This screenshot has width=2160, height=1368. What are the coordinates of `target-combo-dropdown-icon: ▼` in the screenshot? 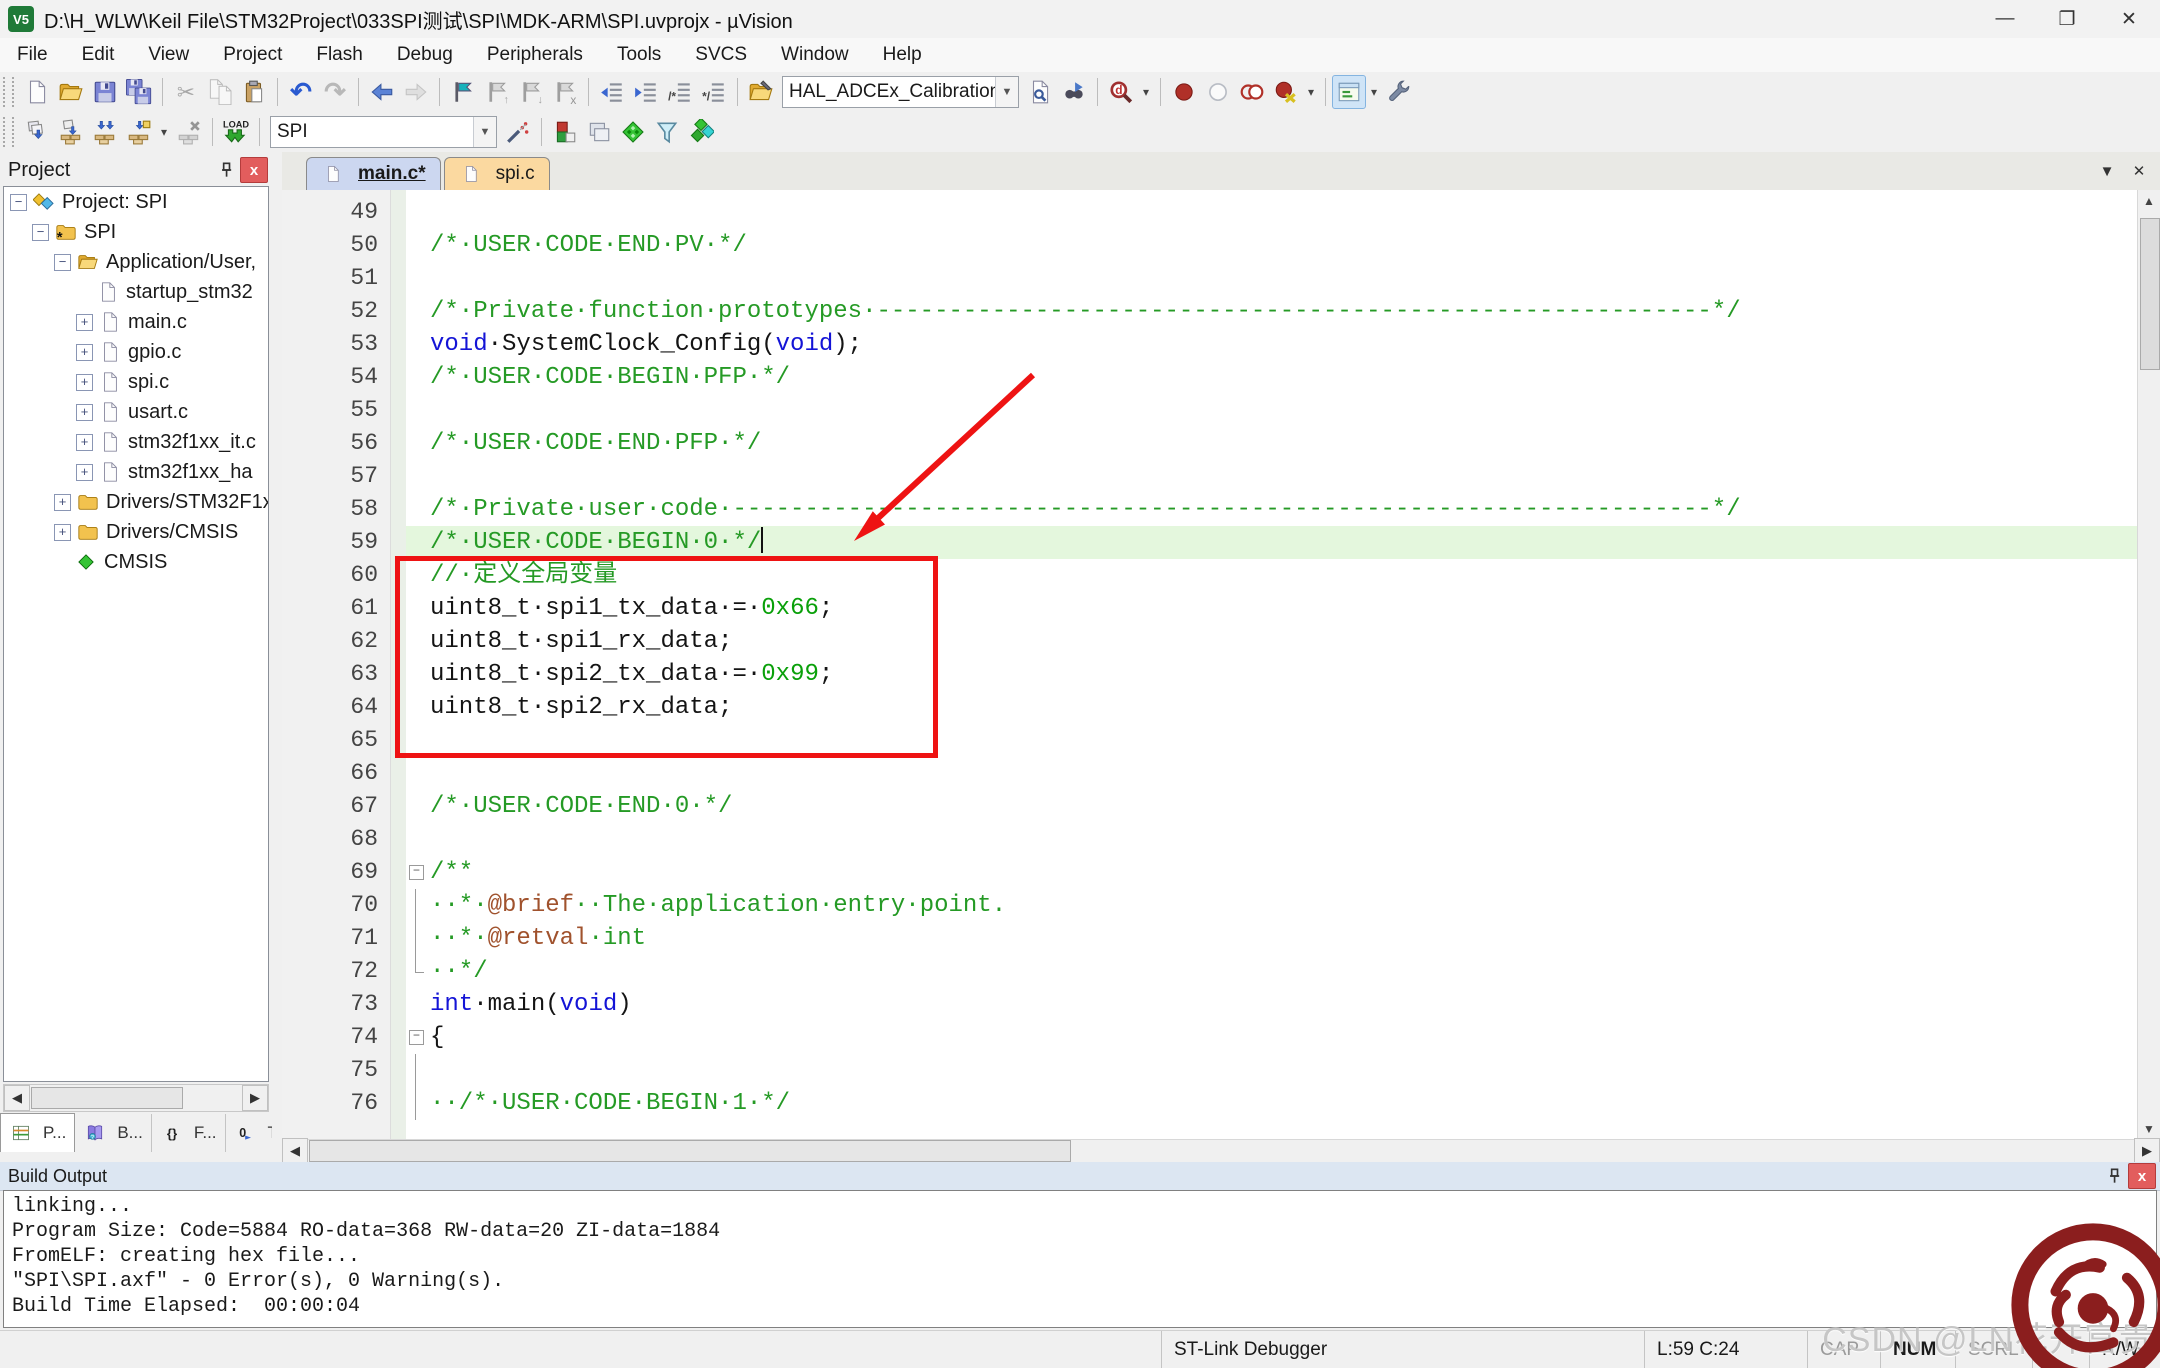 It's located at (484, 132).